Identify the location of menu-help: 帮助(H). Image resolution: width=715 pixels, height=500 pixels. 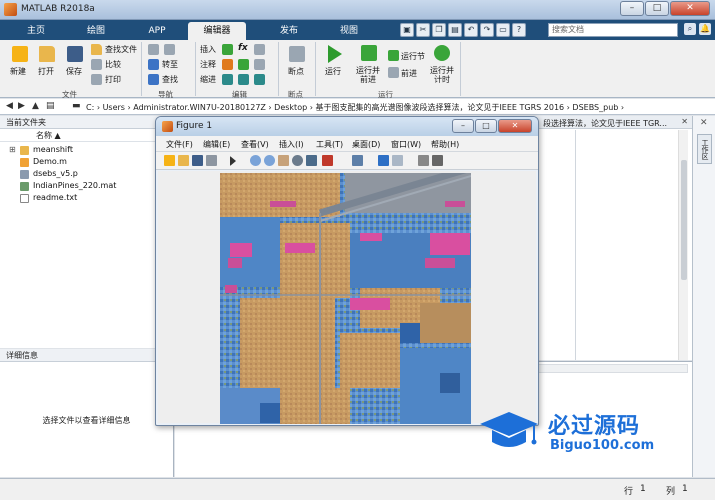
(445, 144).